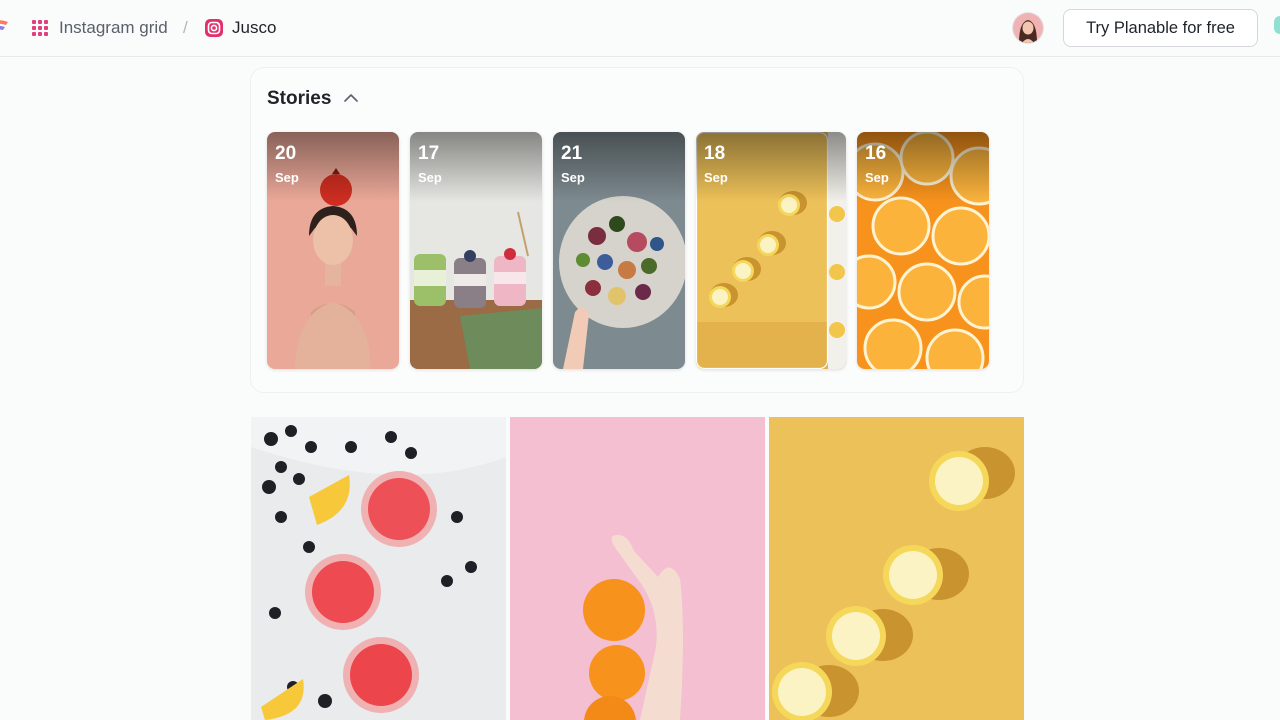 Image resolution: width=1280 pixels, height=720 pixels. What do you see at coordinates (619, 250) in the screenshot?
I see `story-card: 21 Sep` at bounding box center [619, 250].